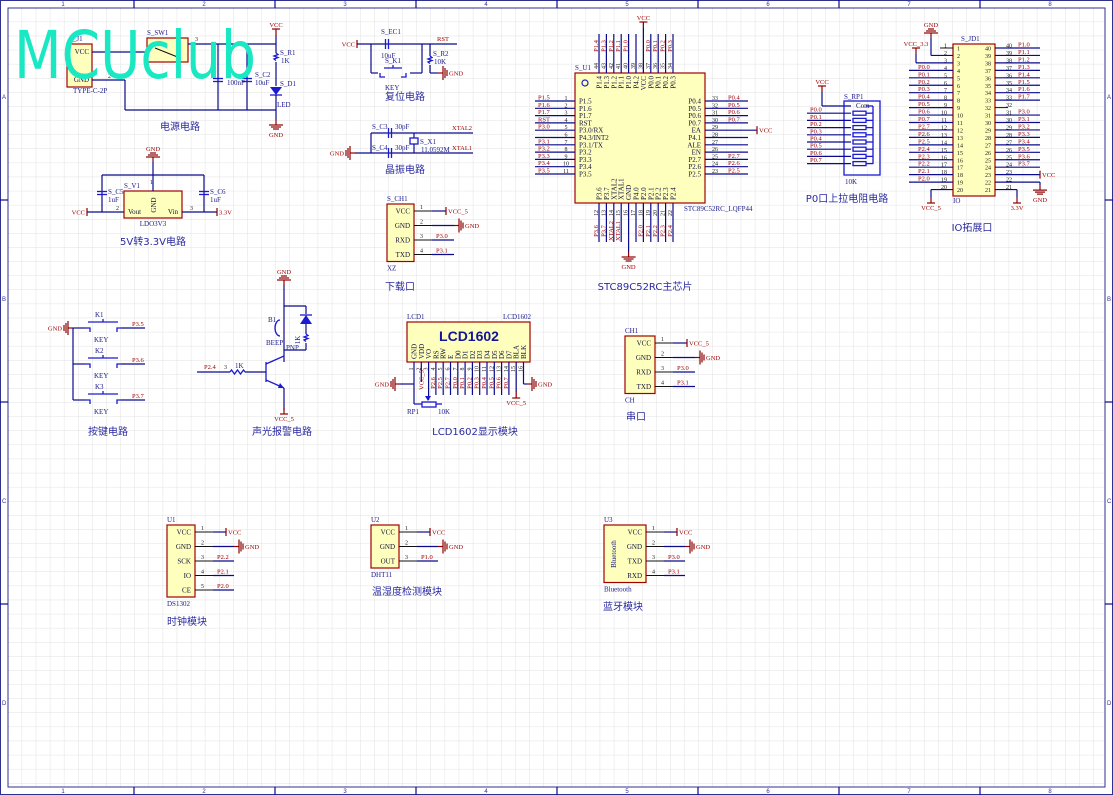  What do you see at coordinates (1009, 173) in the screenshot?
I see `pin-number: 23` at bounding box center [1009, 173].